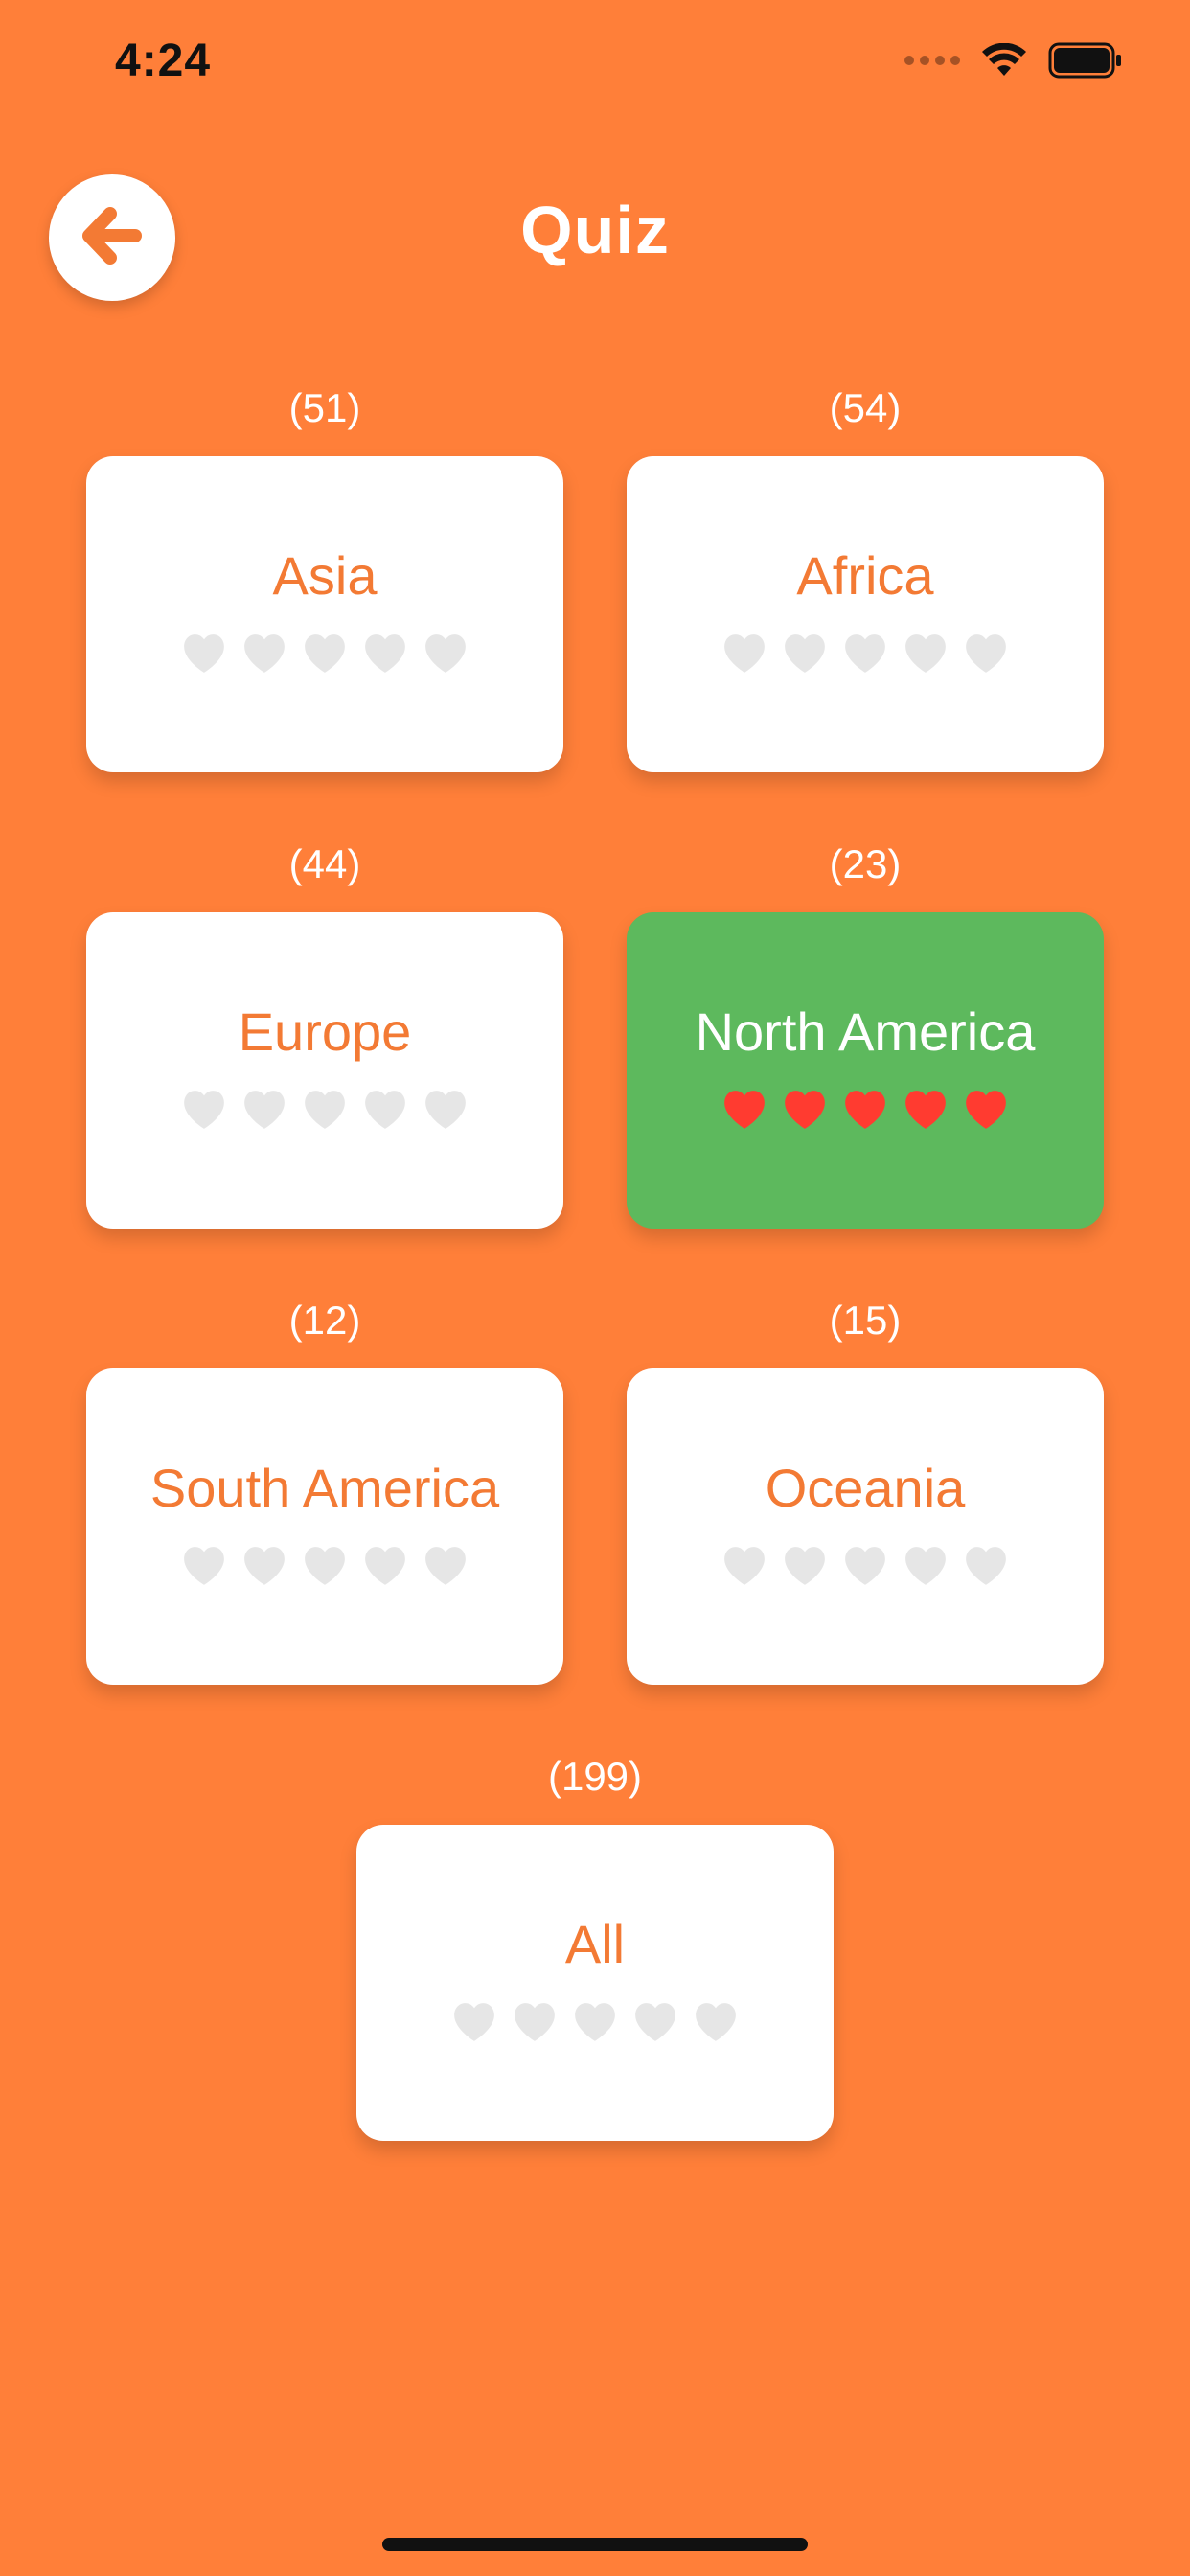  Describe the element at coordinates (325, 863) in the screenshot. I see `question-count: (44)` at that location.